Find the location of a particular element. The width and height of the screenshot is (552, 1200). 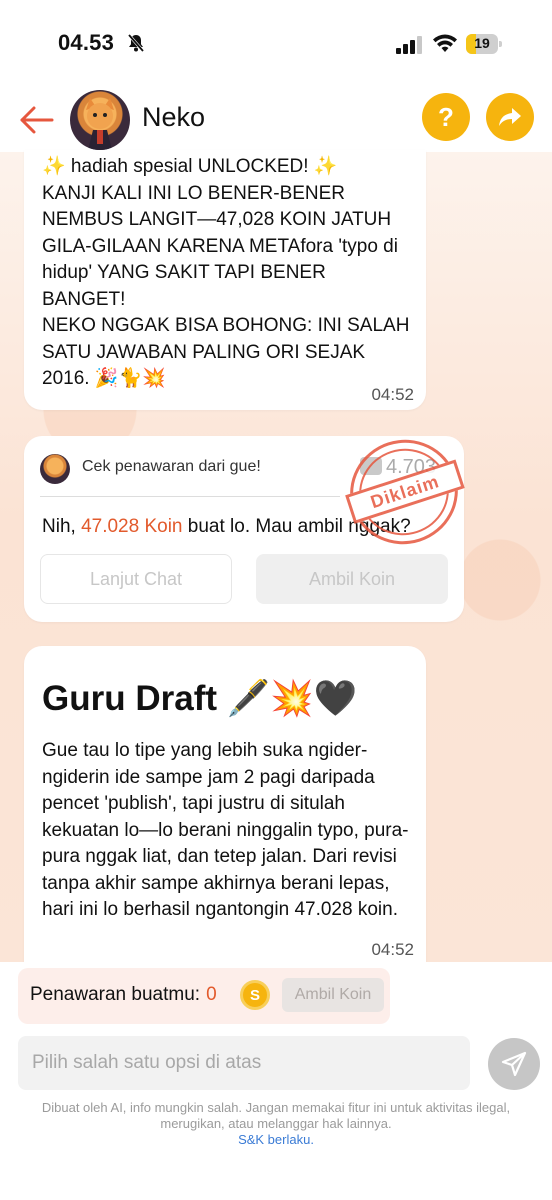

avatar is located at coordinates (100, 120).